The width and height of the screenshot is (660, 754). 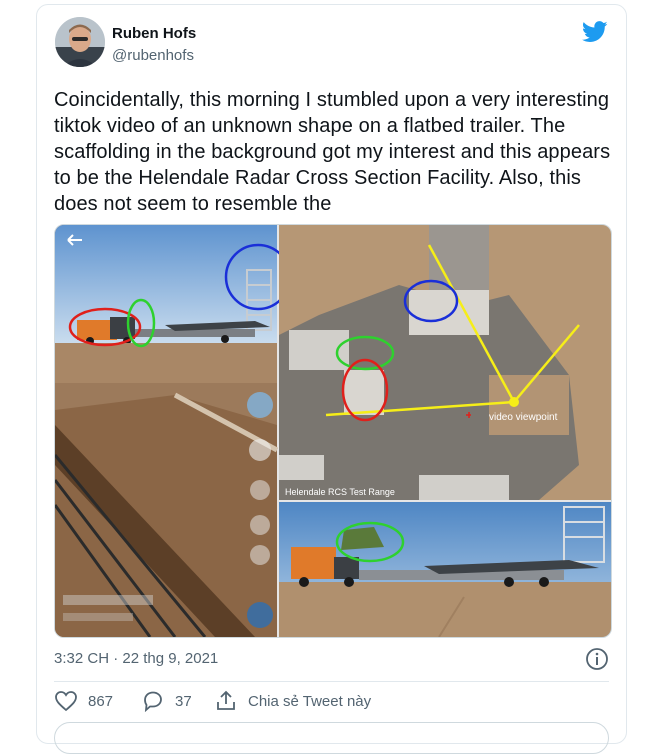 What do you see at coordinates (331, 681) in the screenshot?
I see `divider` at bounding box center [331, 681].